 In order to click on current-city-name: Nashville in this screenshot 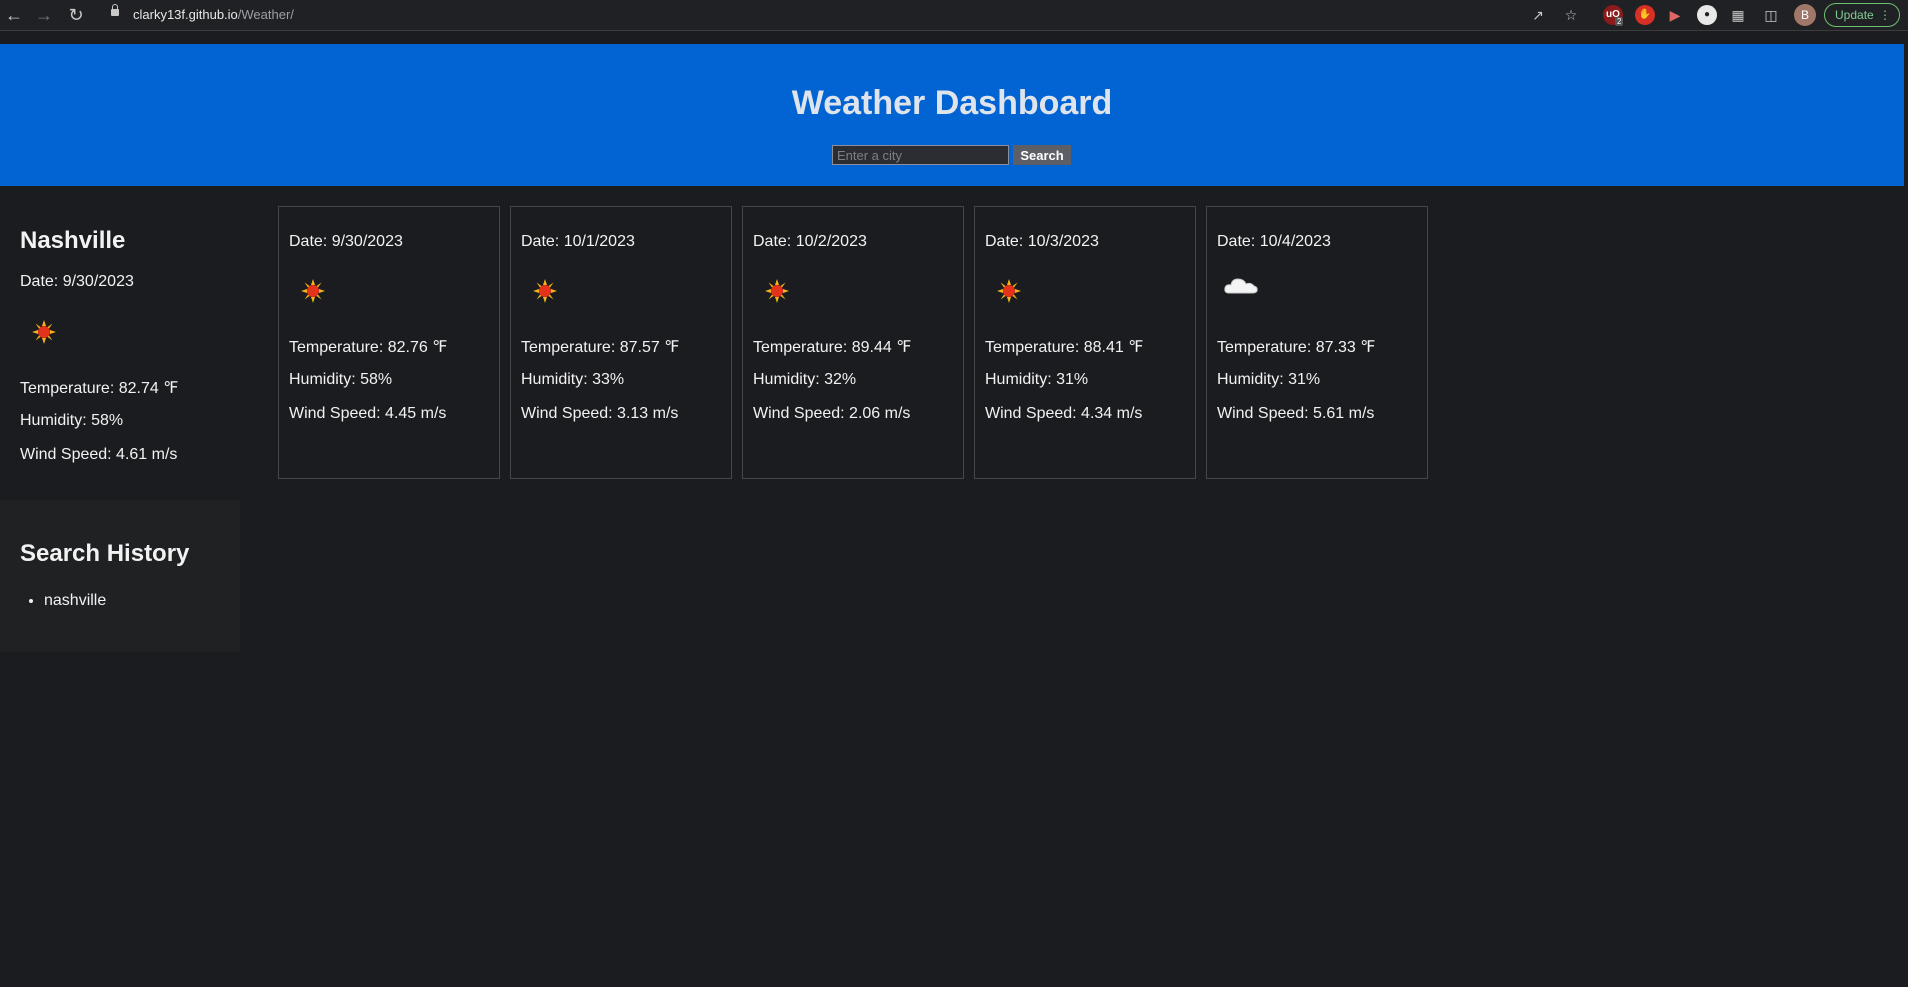, I will do `click(73, 240)`.